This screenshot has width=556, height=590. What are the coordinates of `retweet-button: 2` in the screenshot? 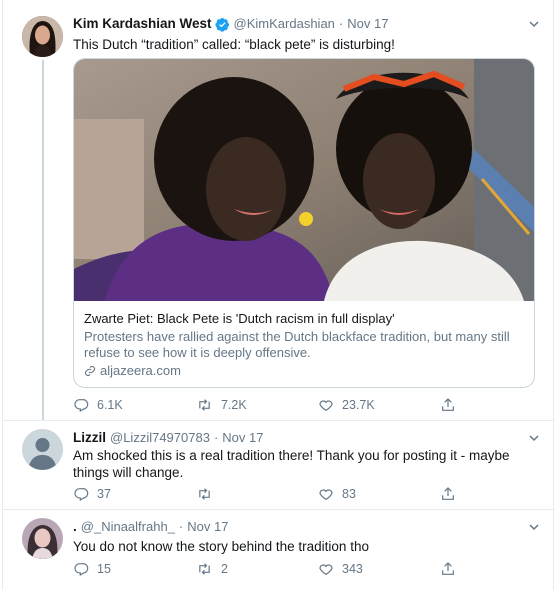 It's located at (212, 569).